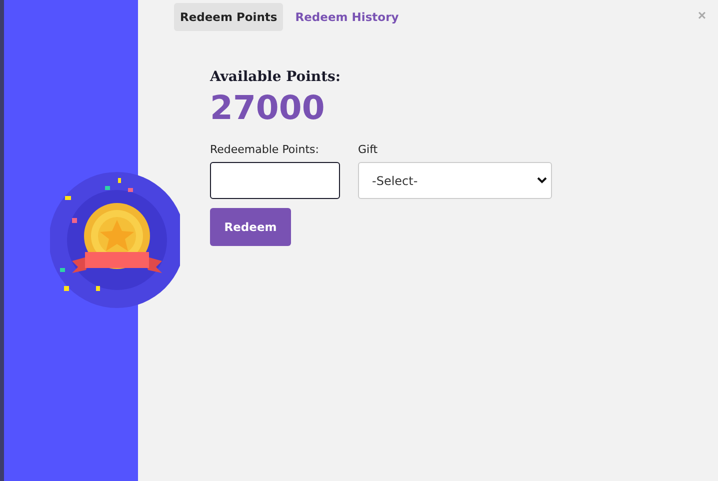  Describe the element at coordinates (542, 180) in the screenshot. I see `chevron-down-icon` at that location.